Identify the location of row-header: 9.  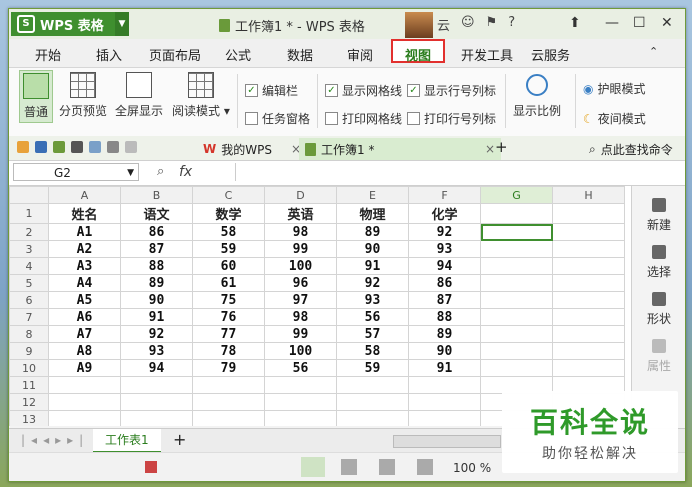
(29, 351).